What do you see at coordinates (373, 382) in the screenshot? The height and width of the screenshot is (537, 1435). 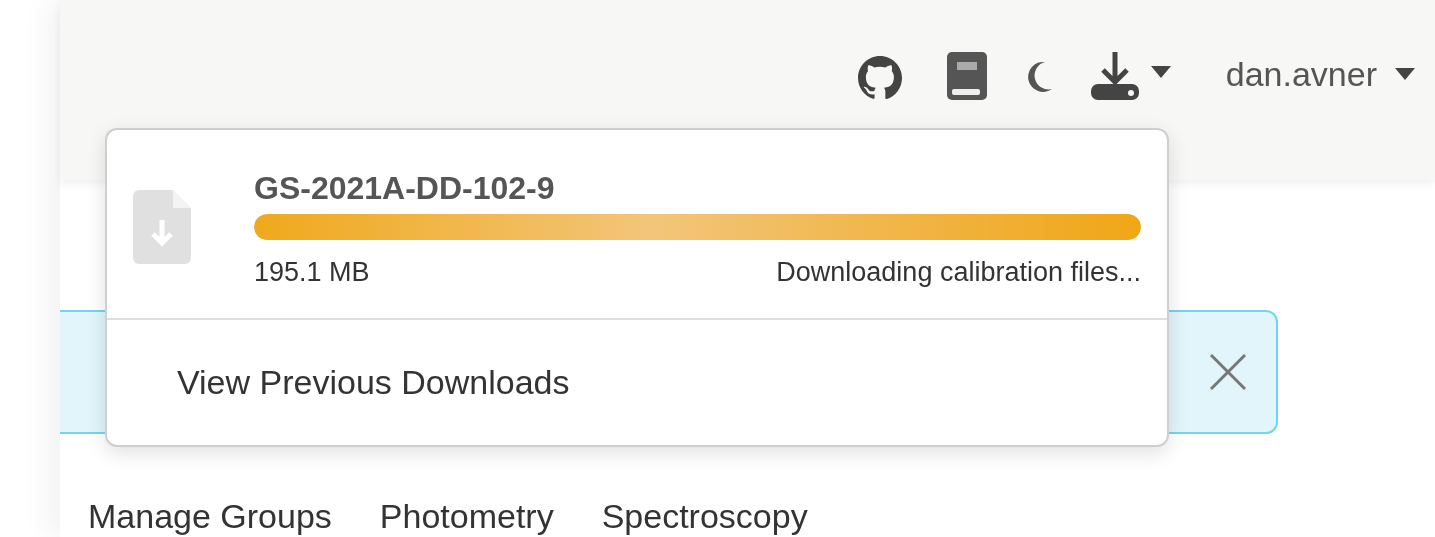 I see `view-previous-downloads-link: View Previous Downloads` at bounding box center [373, 382].